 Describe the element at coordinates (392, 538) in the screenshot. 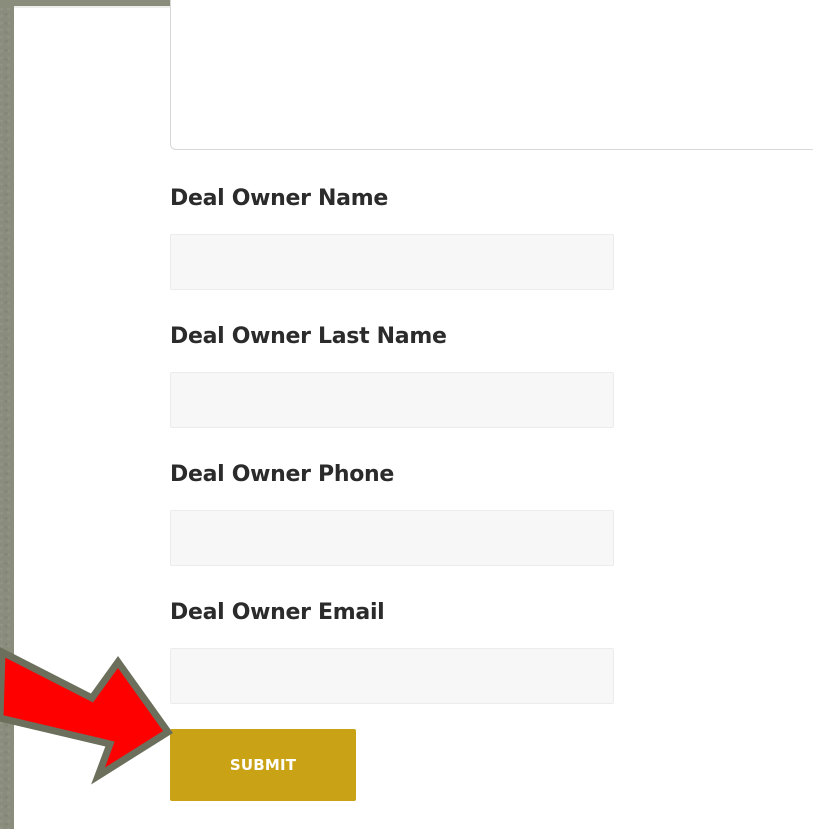

I see `deal-owner-phone-input` at that location.